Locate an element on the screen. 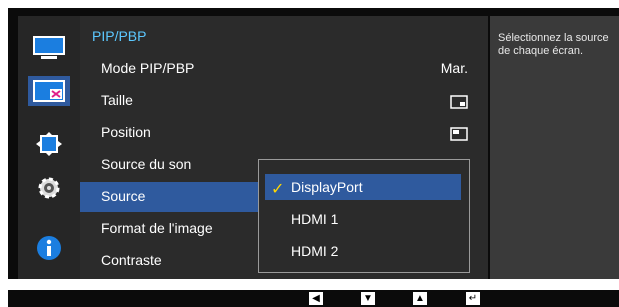 The height and width of the screenshot is (307, 619). menu-item-label: Taille is located at coordinates (117, 100).